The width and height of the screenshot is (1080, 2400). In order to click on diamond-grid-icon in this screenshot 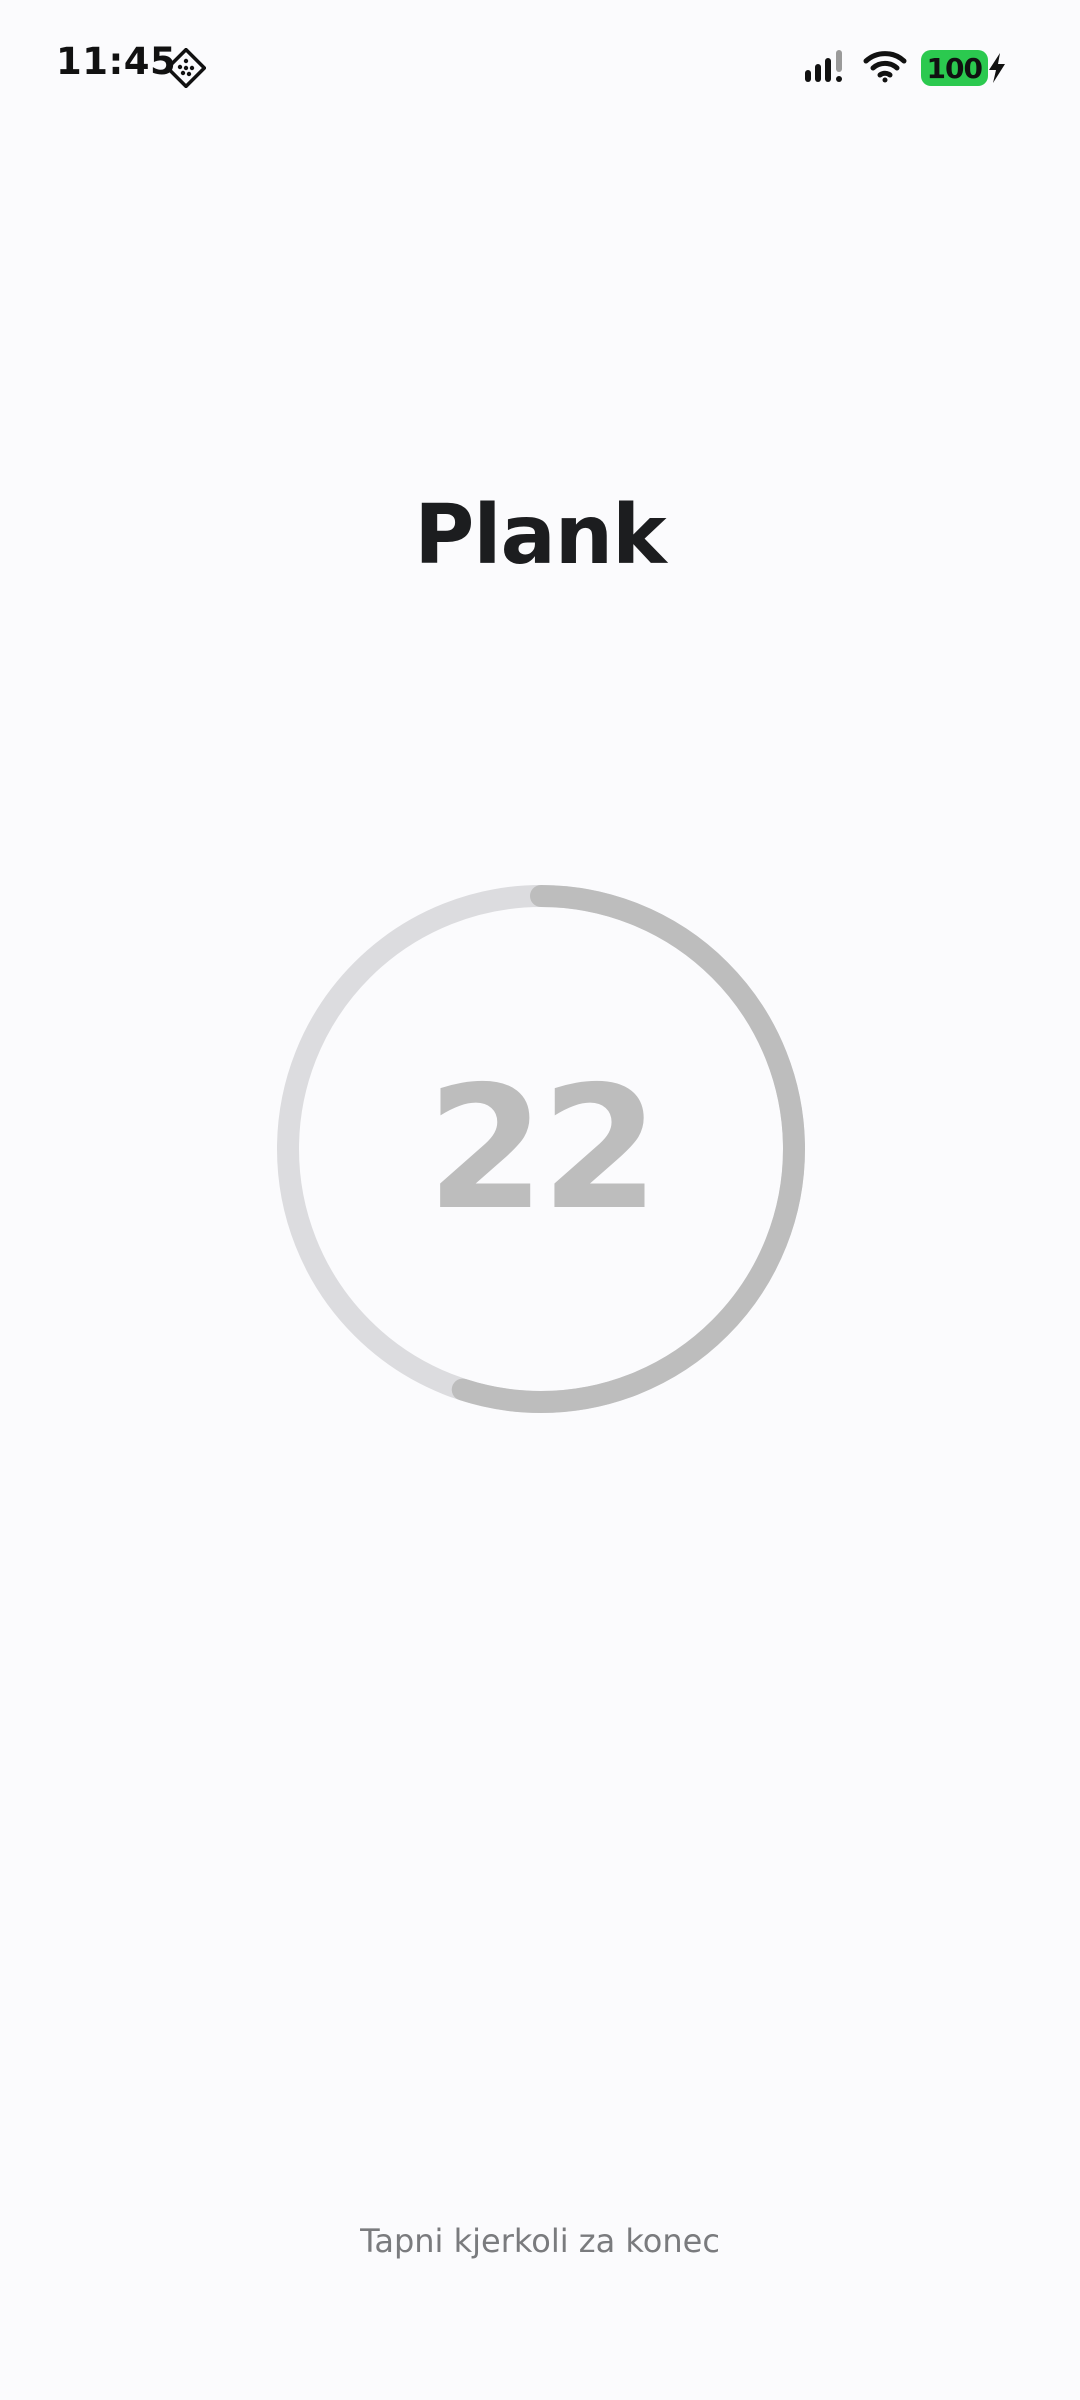, I will do `click(186, 68)`.